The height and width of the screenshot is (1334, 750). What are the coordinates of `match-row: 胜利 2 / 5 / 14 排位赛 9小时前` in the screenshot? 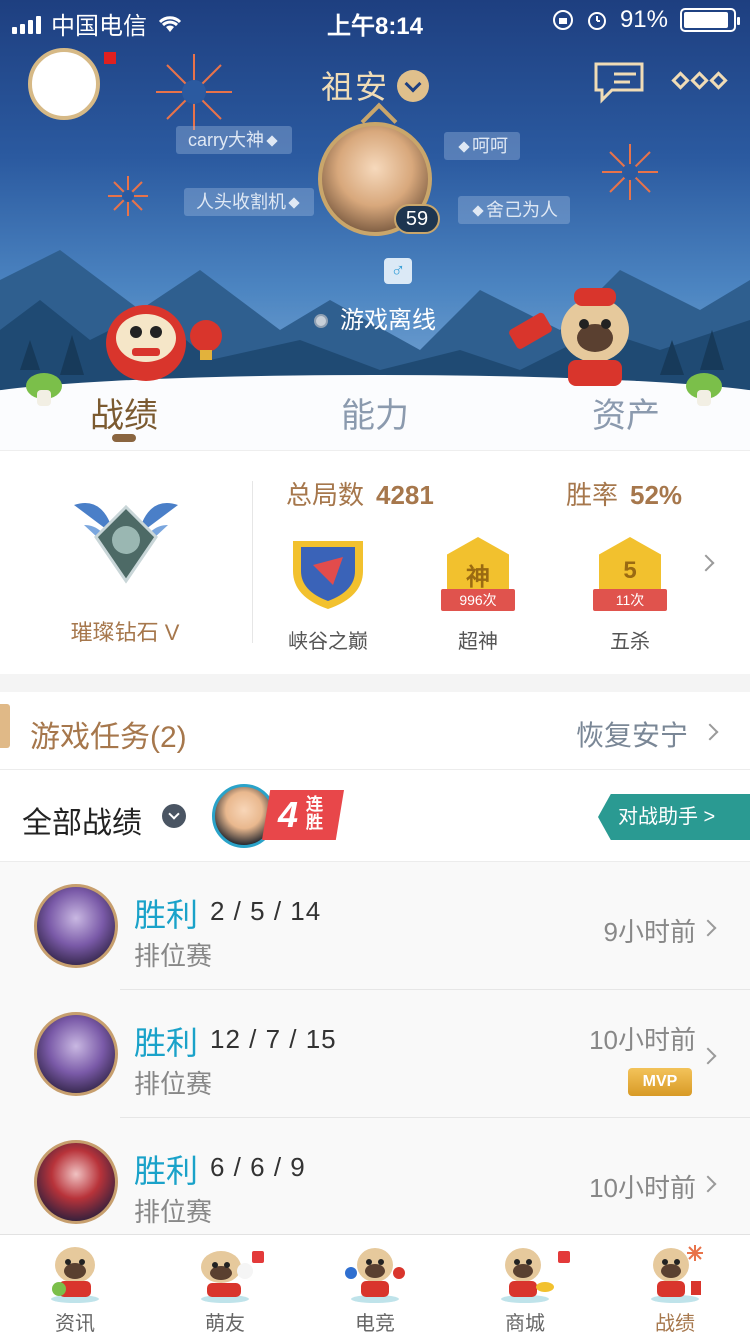 It's located at (375, 926).